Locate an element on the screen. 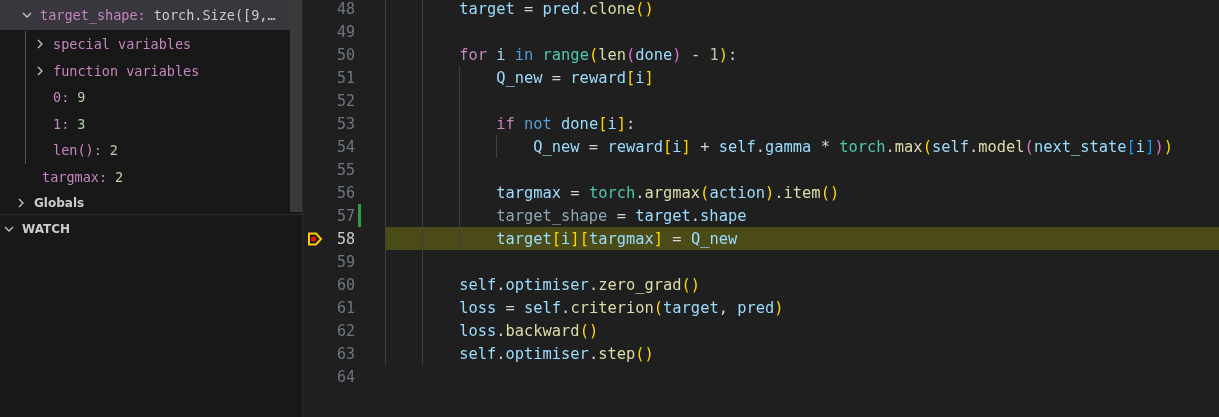 Image resolution: width=1219 pixels, height=417 pixels. line-number: 50 is located at coordinates (345, 54).